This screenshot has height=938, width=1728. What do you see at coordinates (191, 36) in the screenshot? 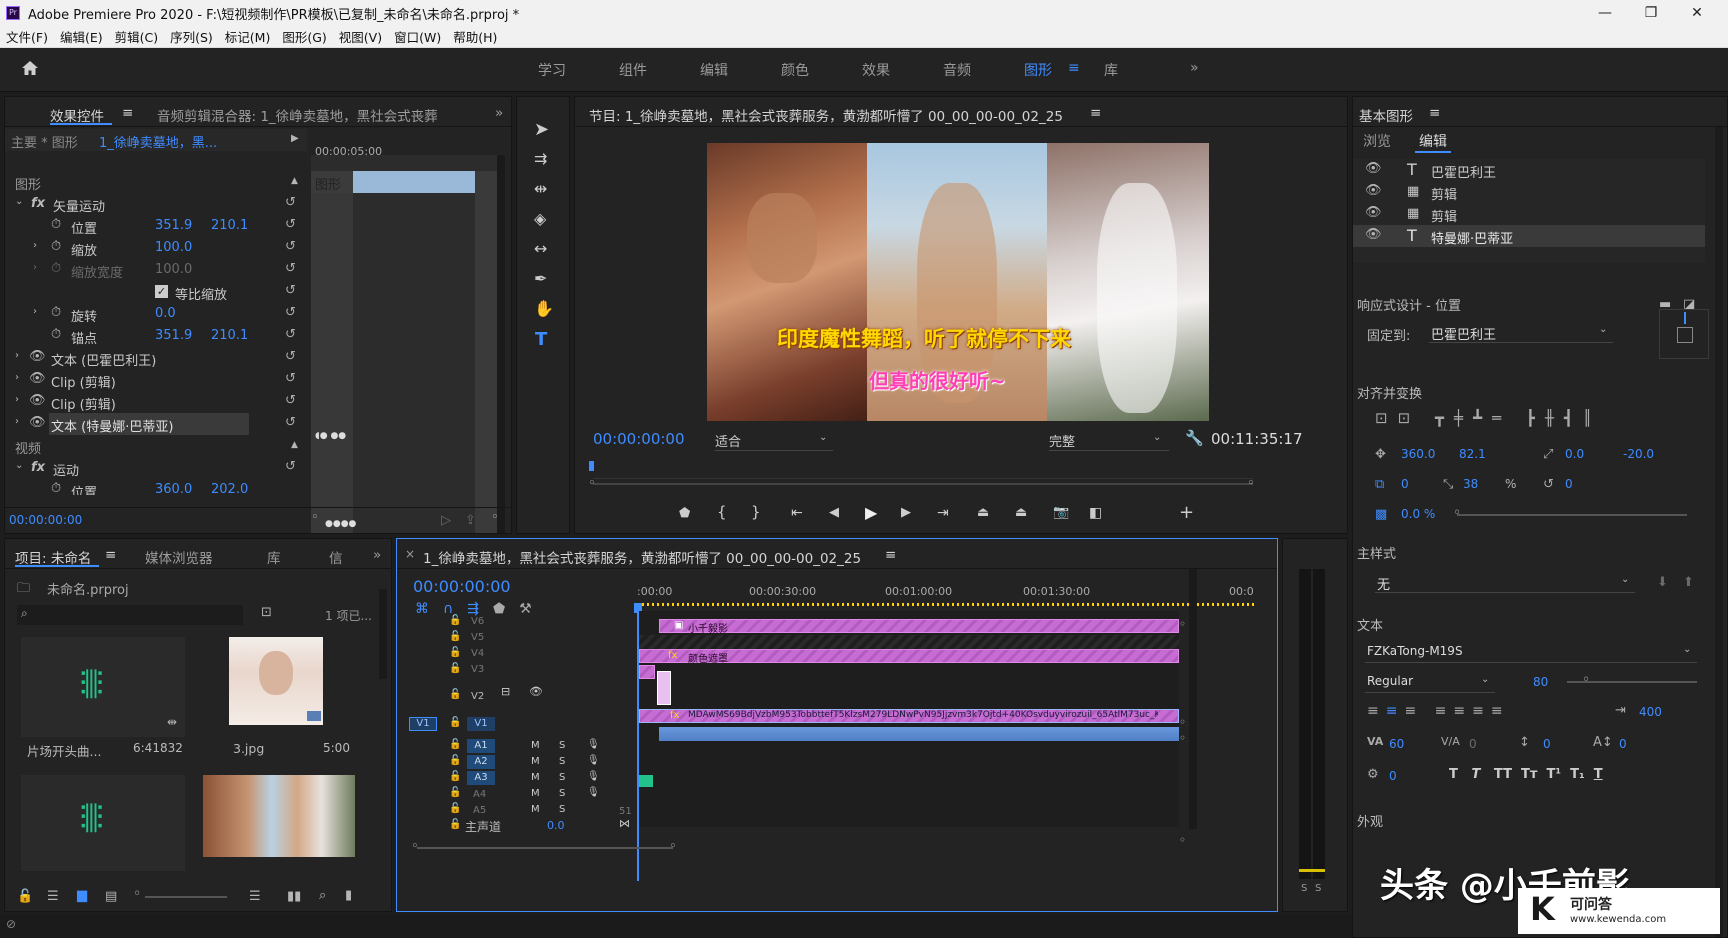
I see `menu-sequence: 序列(S)` at bounding box center [191, 36].